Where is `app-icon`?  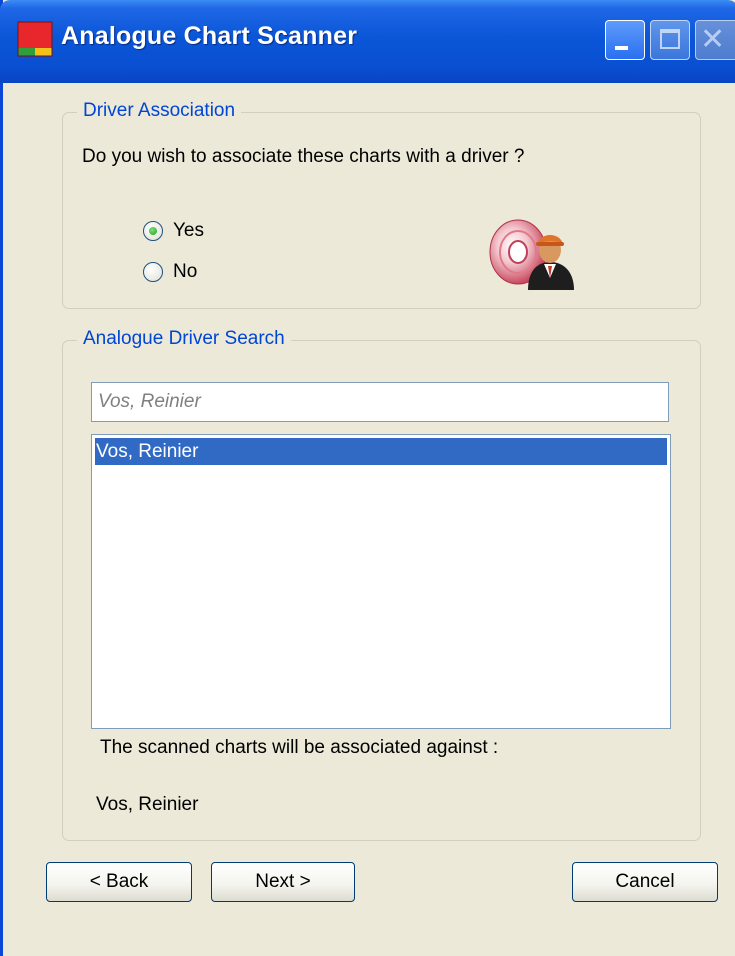 app-icon is located at coordinates (35, 39).